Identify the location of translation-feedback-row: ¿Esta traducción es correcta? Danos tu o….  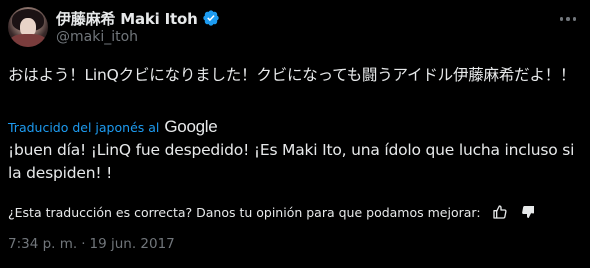
(272, 212).